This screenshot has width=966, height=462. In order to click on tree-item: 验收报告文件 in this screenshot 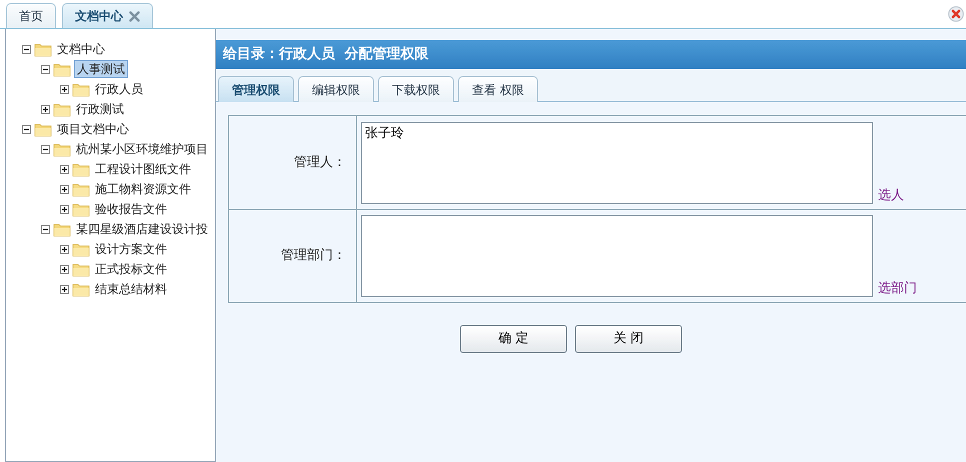, I will do `click(131, 209)`.